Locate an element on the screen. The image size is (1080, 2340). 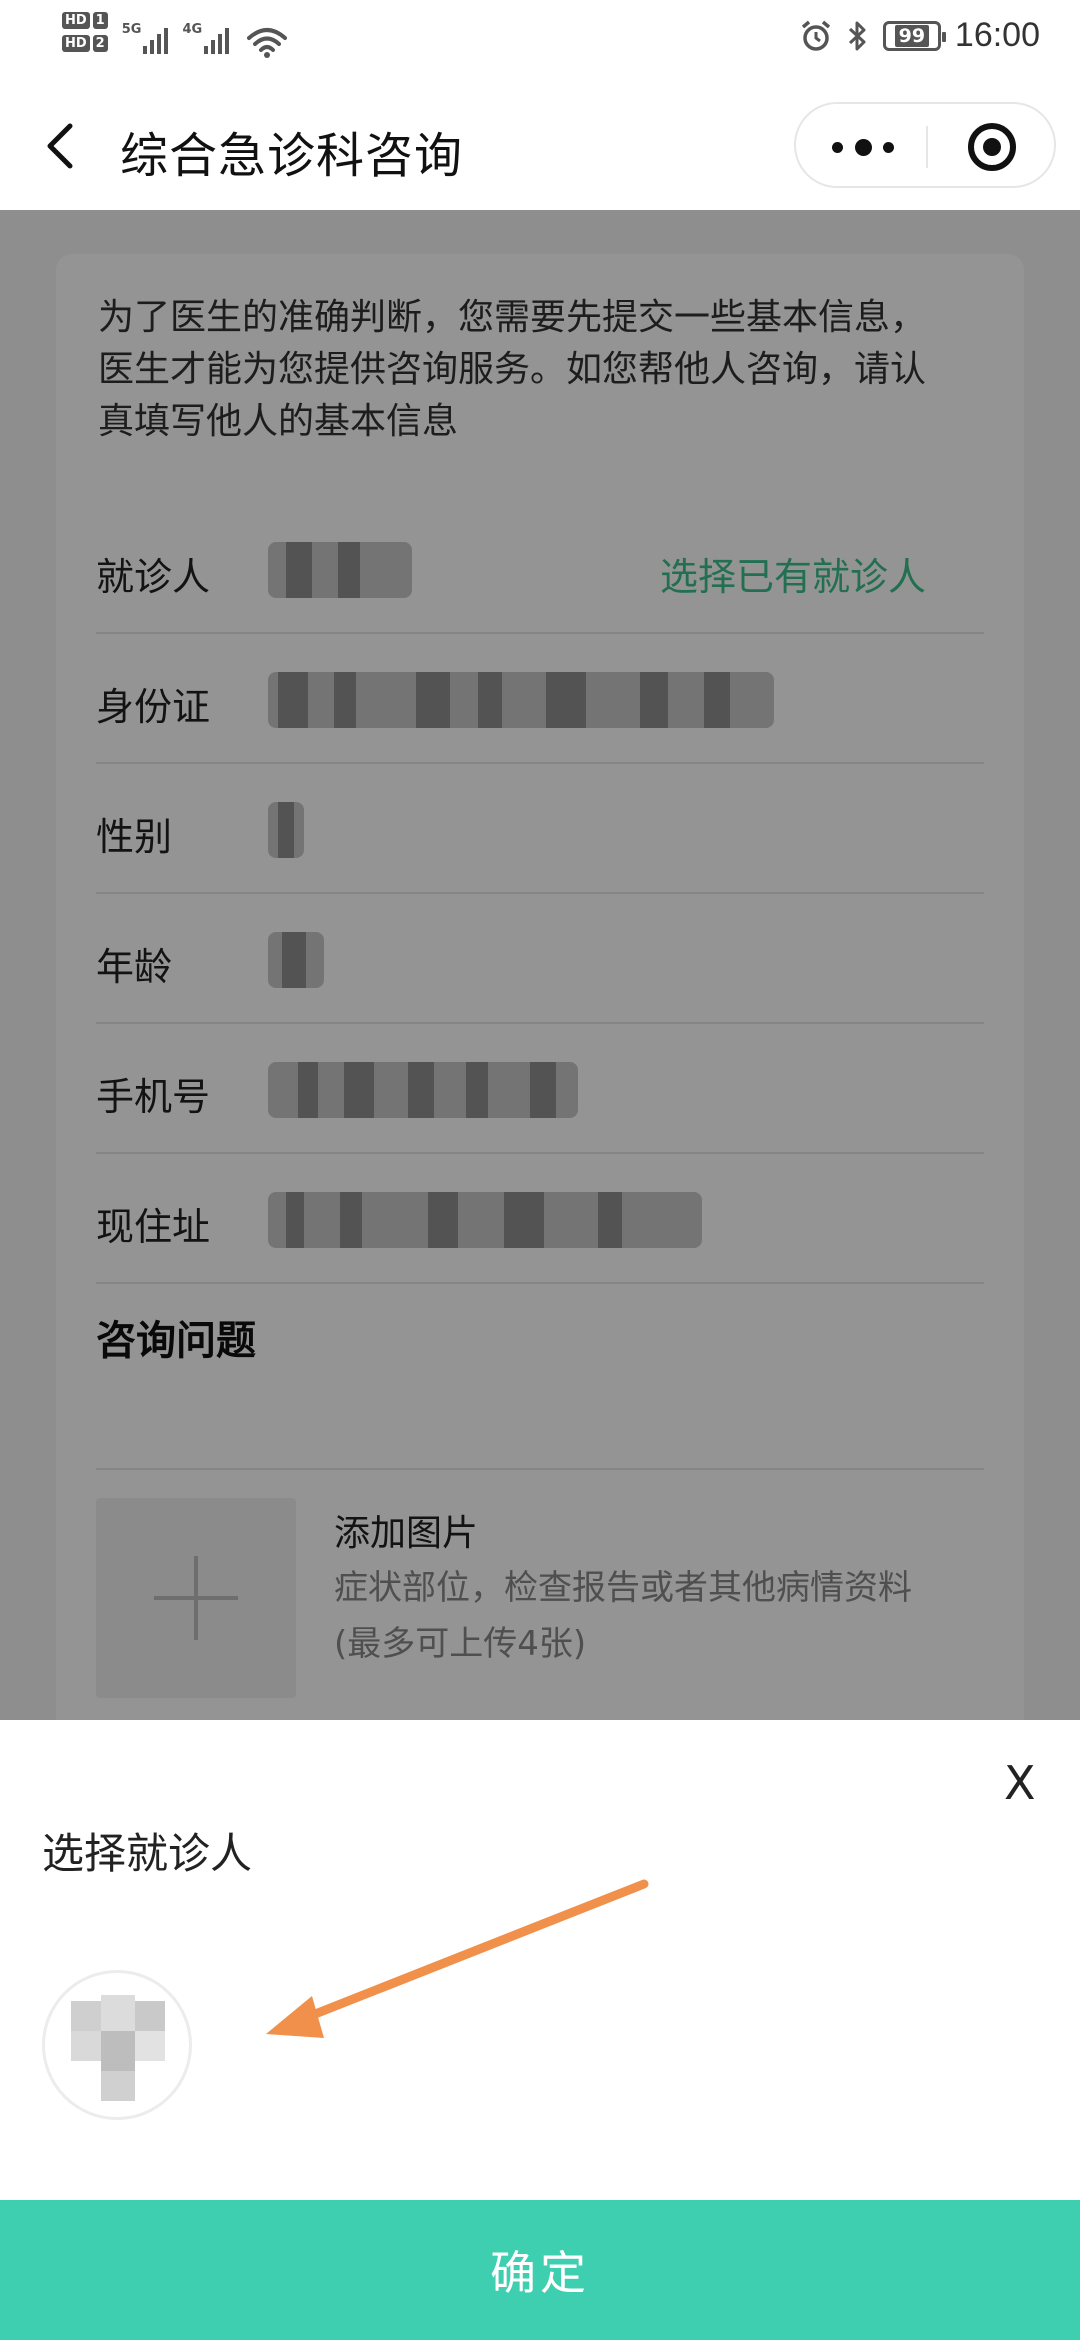
wifi-icon is located at coordinates (267, 43).